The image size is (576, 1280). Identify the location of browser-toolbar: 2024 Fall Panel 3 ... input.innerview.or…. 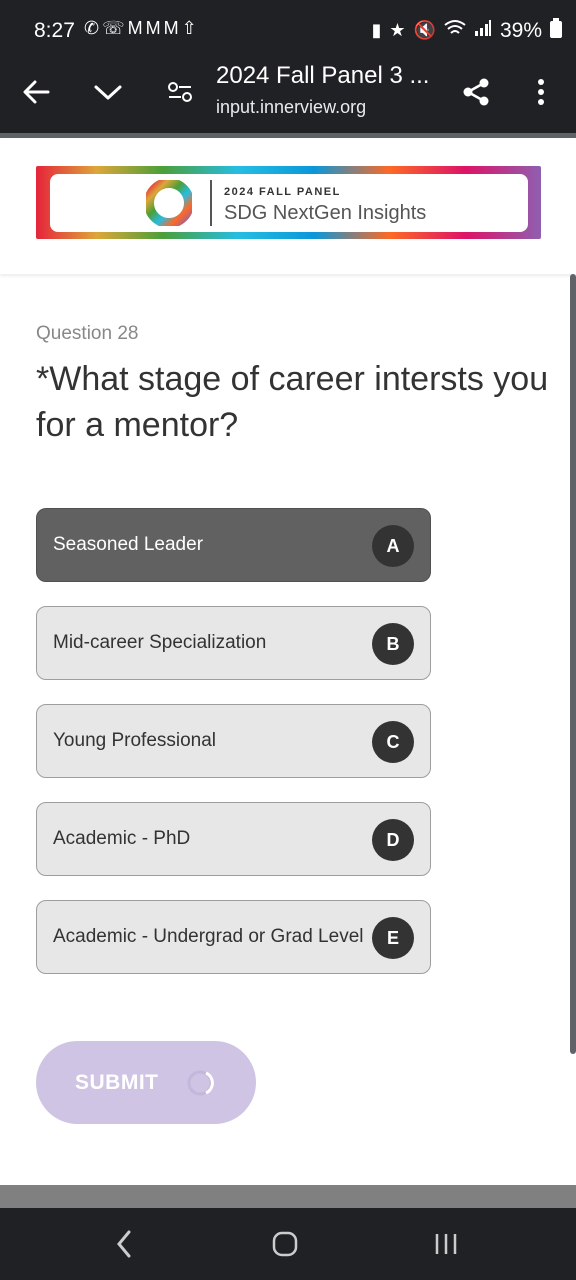
(288, 97).